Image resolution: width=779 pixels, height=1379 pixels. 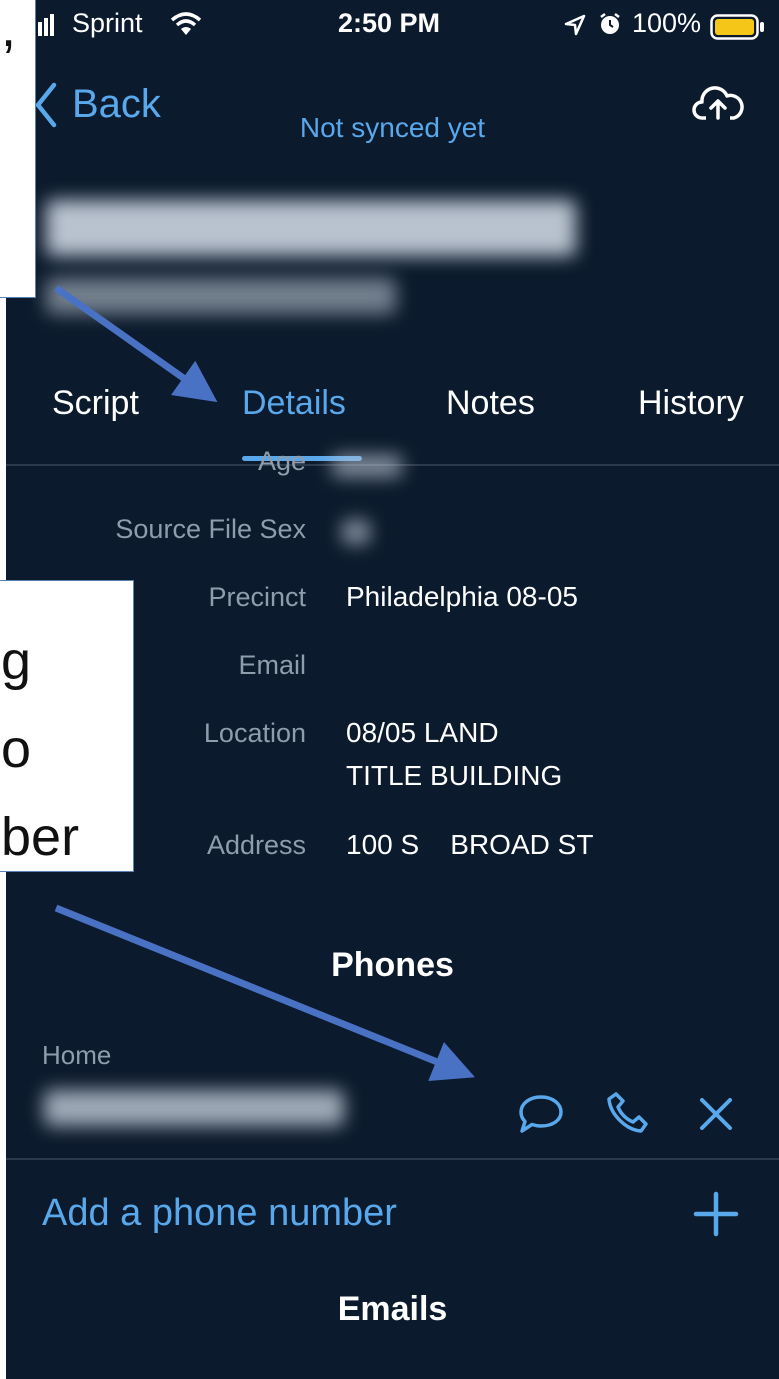 What do you see at coordinates (135, 344) in the screenshot?
I see `arrow-to-details-tab` at bounding box center [135, 344].